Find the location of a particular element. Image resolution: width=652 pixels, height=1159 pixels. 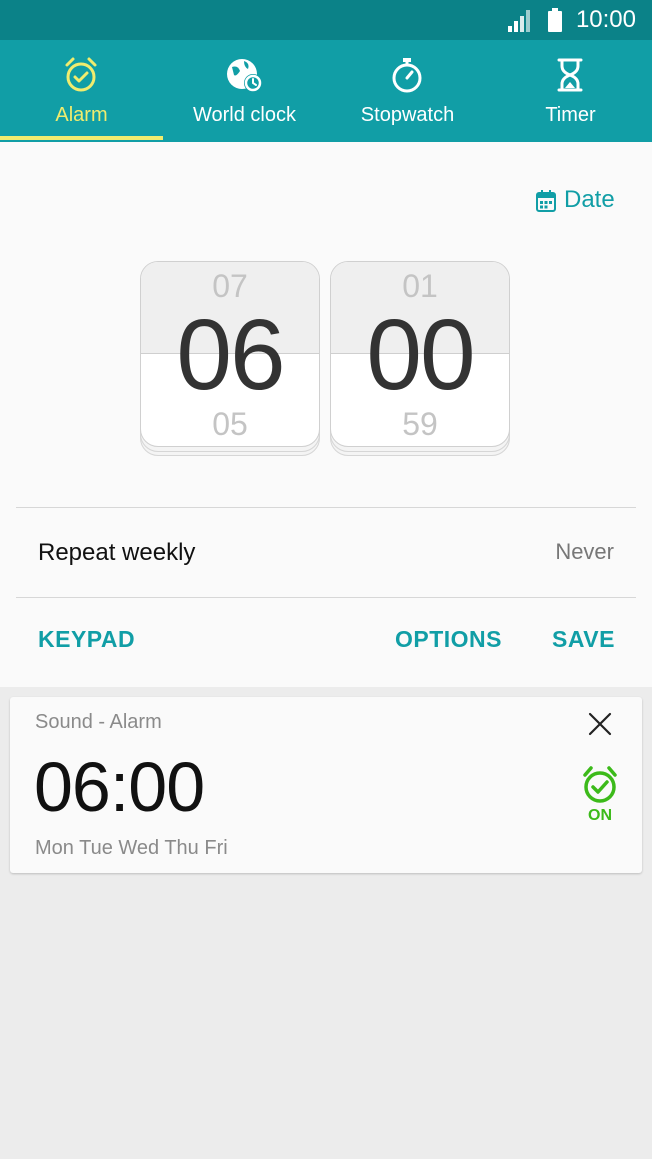

keypad-button: KEYPAD is located at coordinates (86, 639).